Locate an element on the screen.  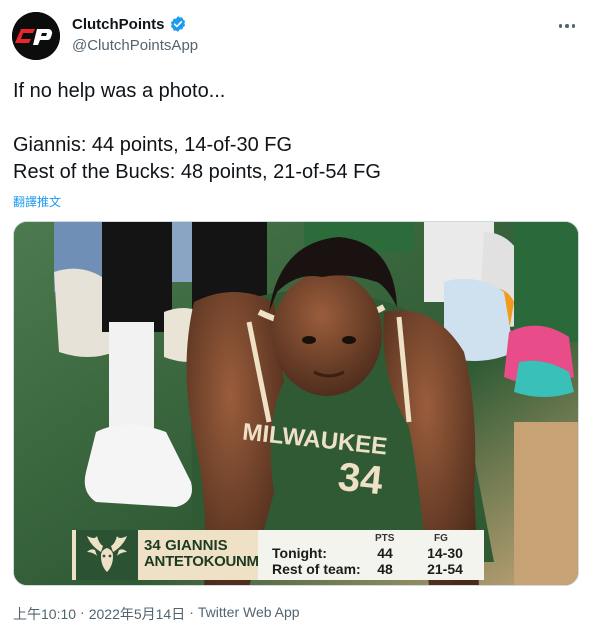
player-jersey-number: 34 is located at coordinates (152, 545).